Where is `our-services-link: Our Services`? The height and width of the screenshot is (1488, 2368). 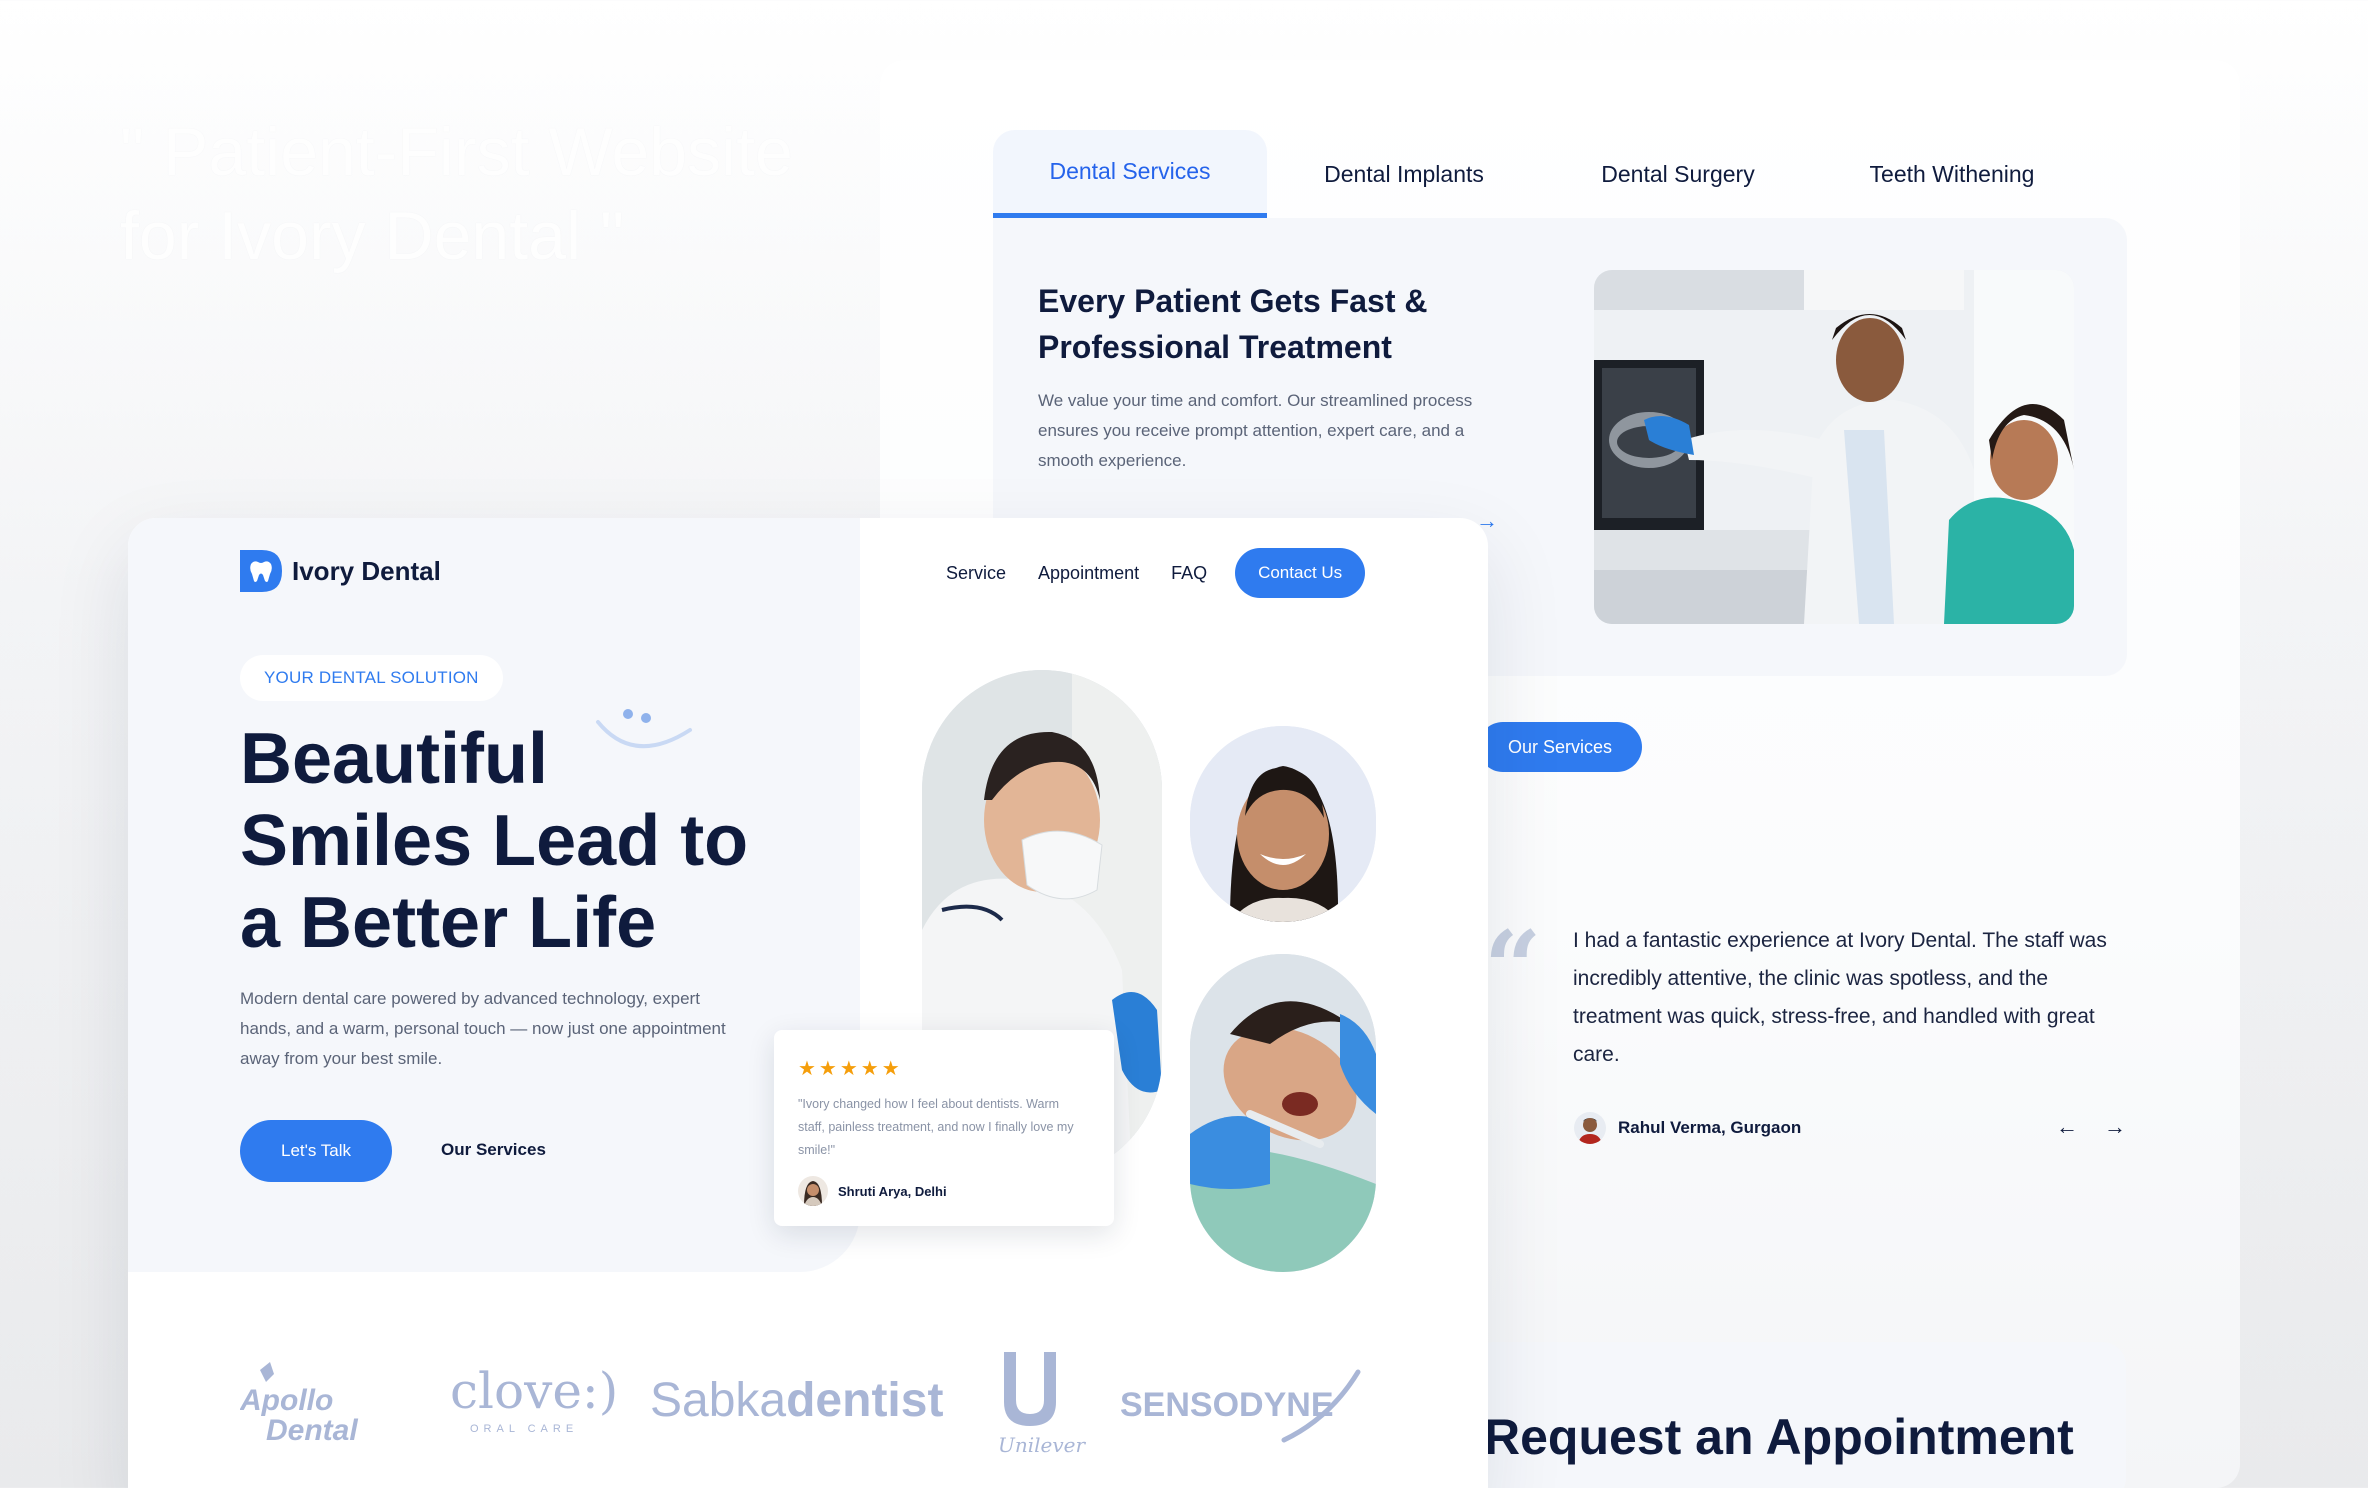 our-services-link: Our Services is located at coordinates (493, 1150).